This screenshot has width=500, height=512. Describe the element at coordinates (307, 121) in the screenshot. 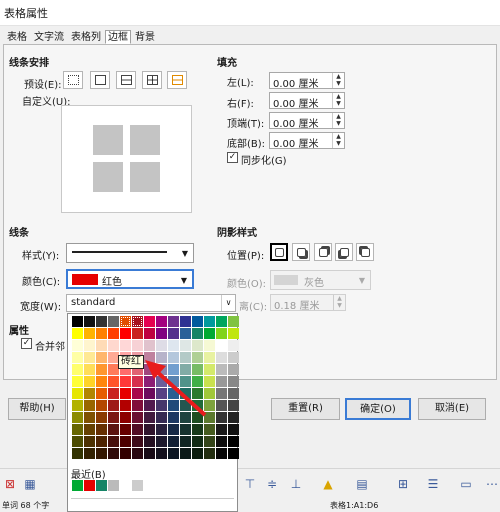

I see `padding-top-field: 0.00 厘米 ▲ ▼` at that location.